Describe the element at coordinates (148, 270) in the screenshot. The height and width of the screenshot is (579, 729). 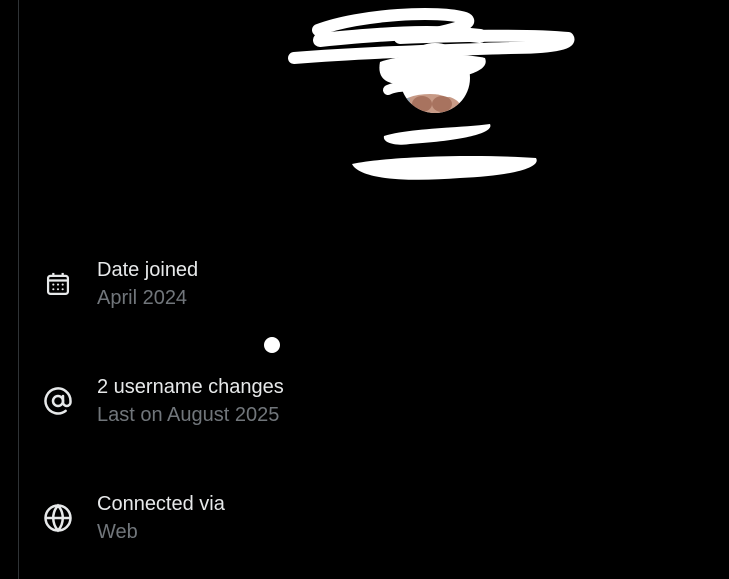
I see `date-joined-label: Date joined` at that location.